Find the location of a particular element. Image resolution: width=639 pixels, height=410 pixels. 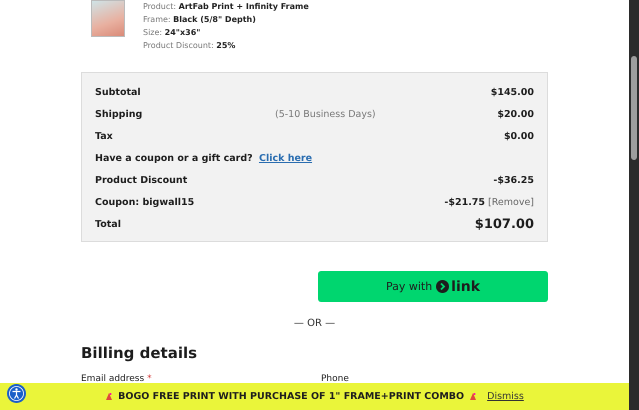

required-mark: * is located at coordinates (149, 379).